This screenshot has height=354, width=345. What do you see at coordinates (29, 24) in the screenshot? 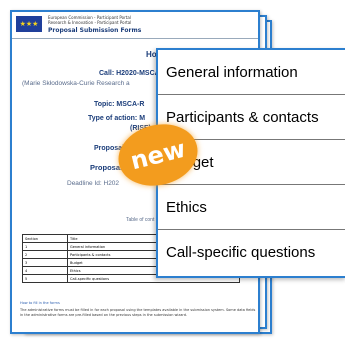
I see `eu-flag-icon: ★★★` at bounding box center [29, 24].